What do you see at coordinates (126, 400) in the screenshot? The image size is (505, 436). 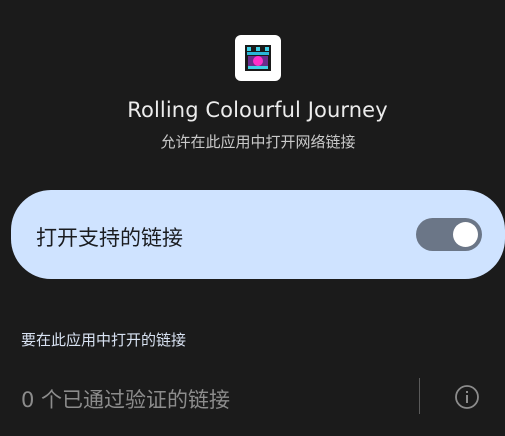 I see `verified-links-text: 0 个已通过验证的链接` at bounding box center [126, 400].